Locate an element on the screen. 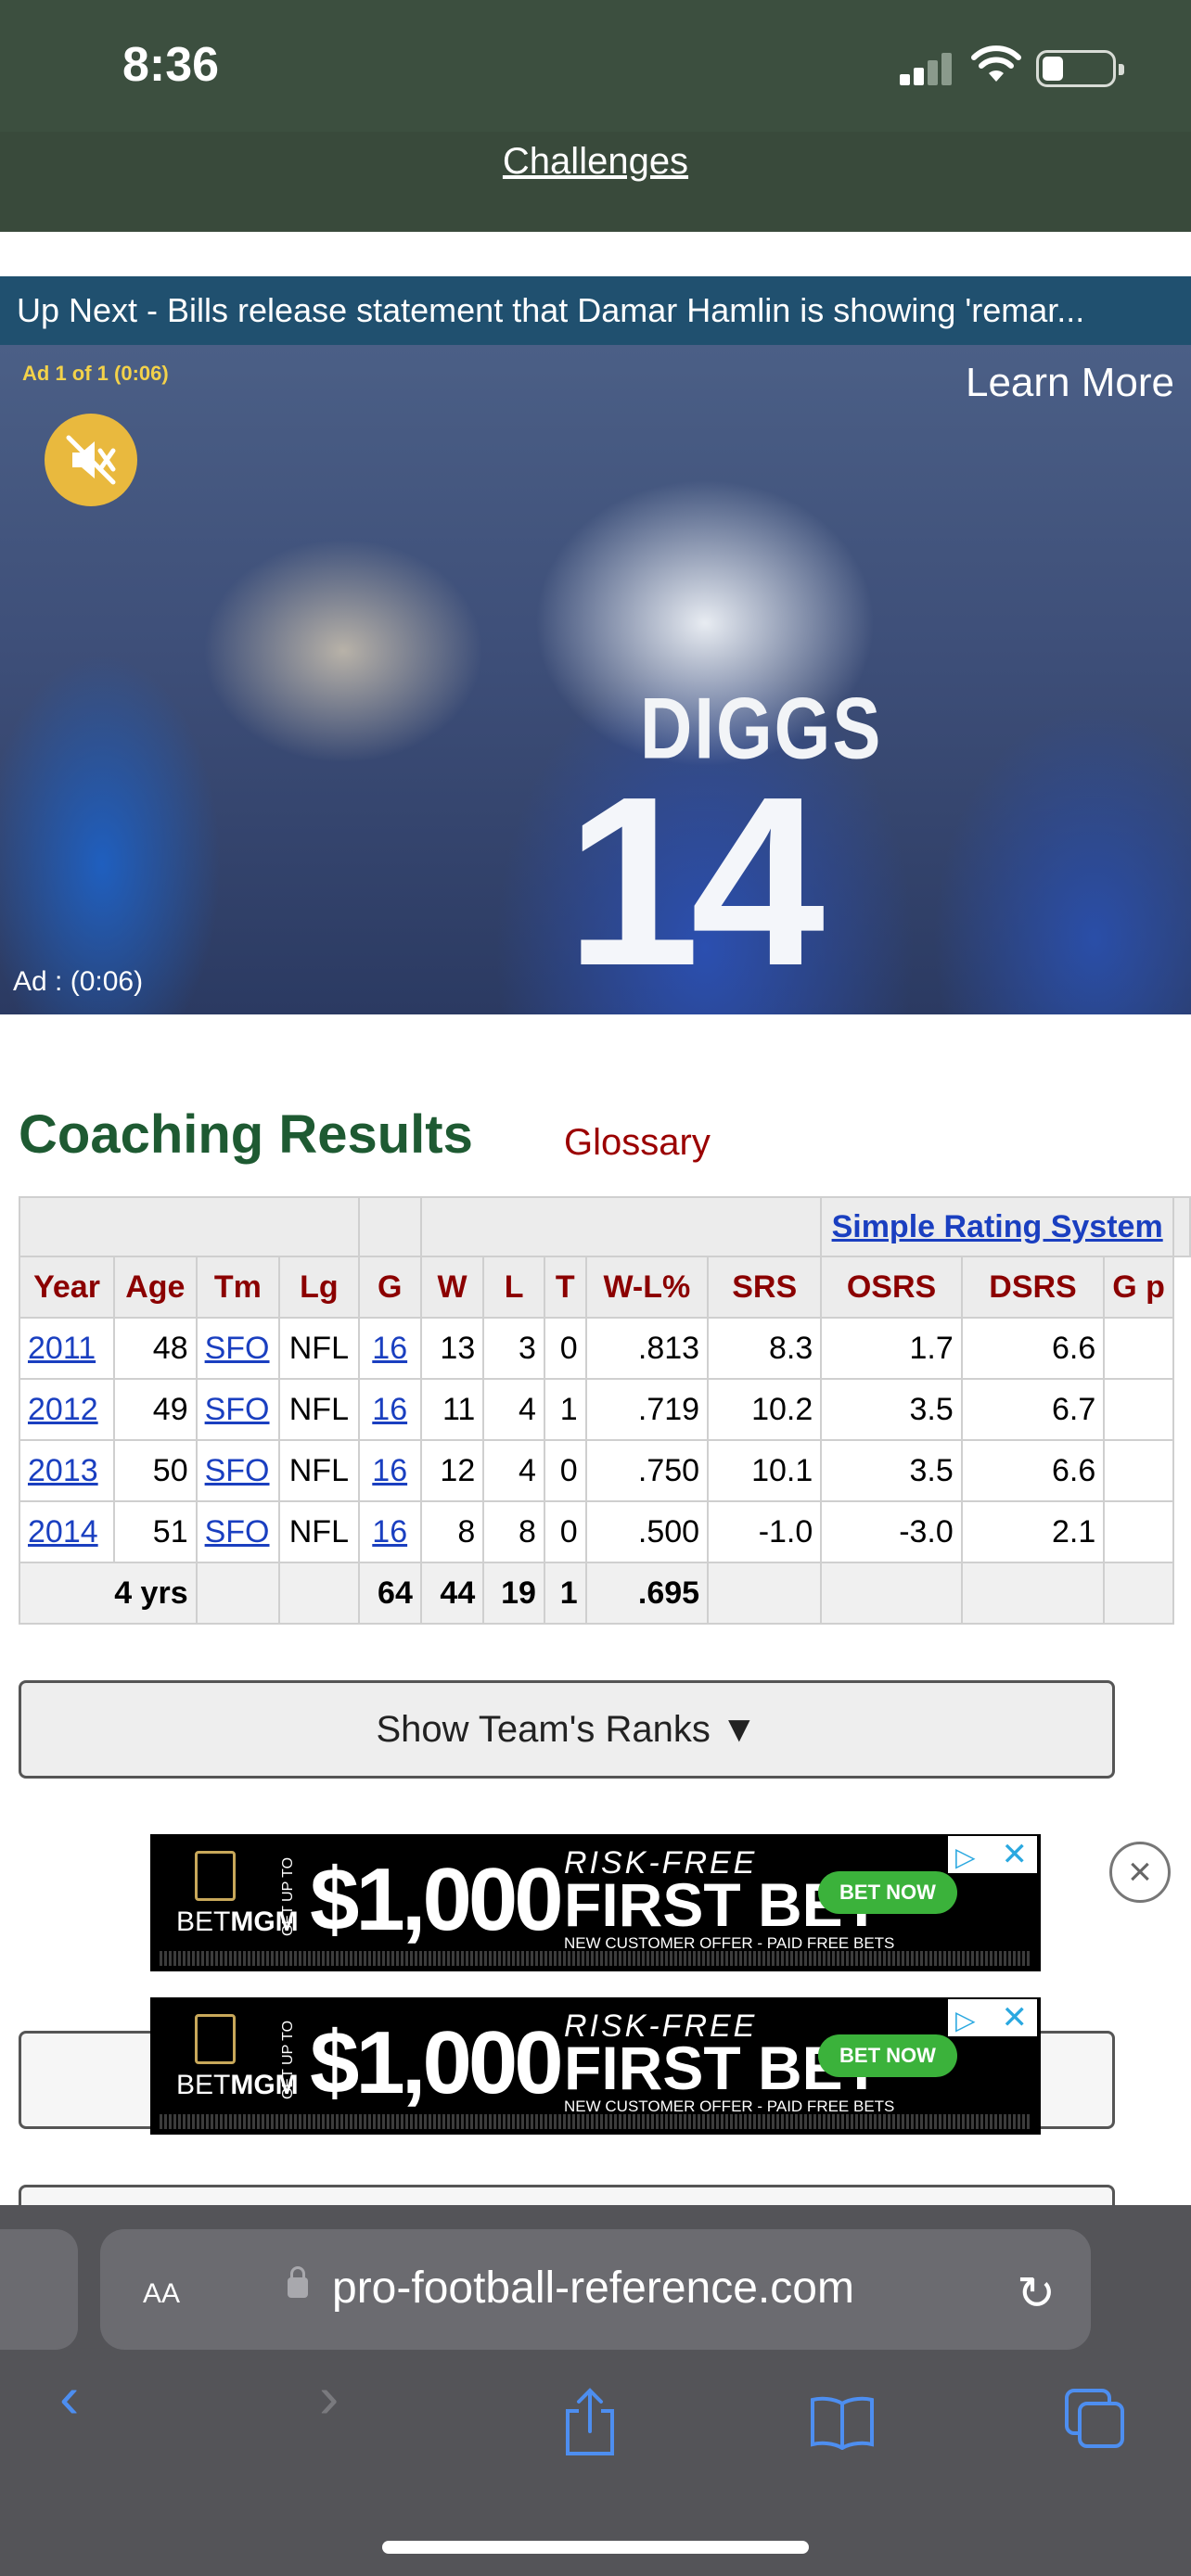 This screenshot has height=2576, width=1191. wifi-icon is located at coordinates (996, 64).